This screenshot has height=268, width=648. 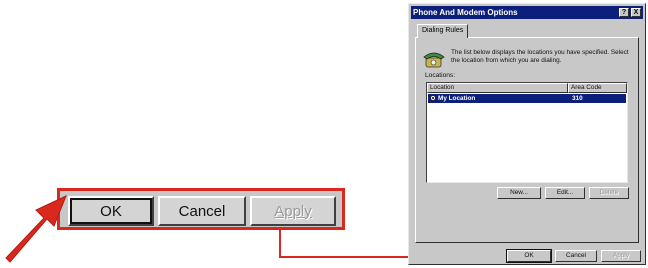 What do you see at coordinates (527, 12) in the screenshot?
I see `title-bar: Phone And Modem Options ? X` at bounding box center [527, 12].